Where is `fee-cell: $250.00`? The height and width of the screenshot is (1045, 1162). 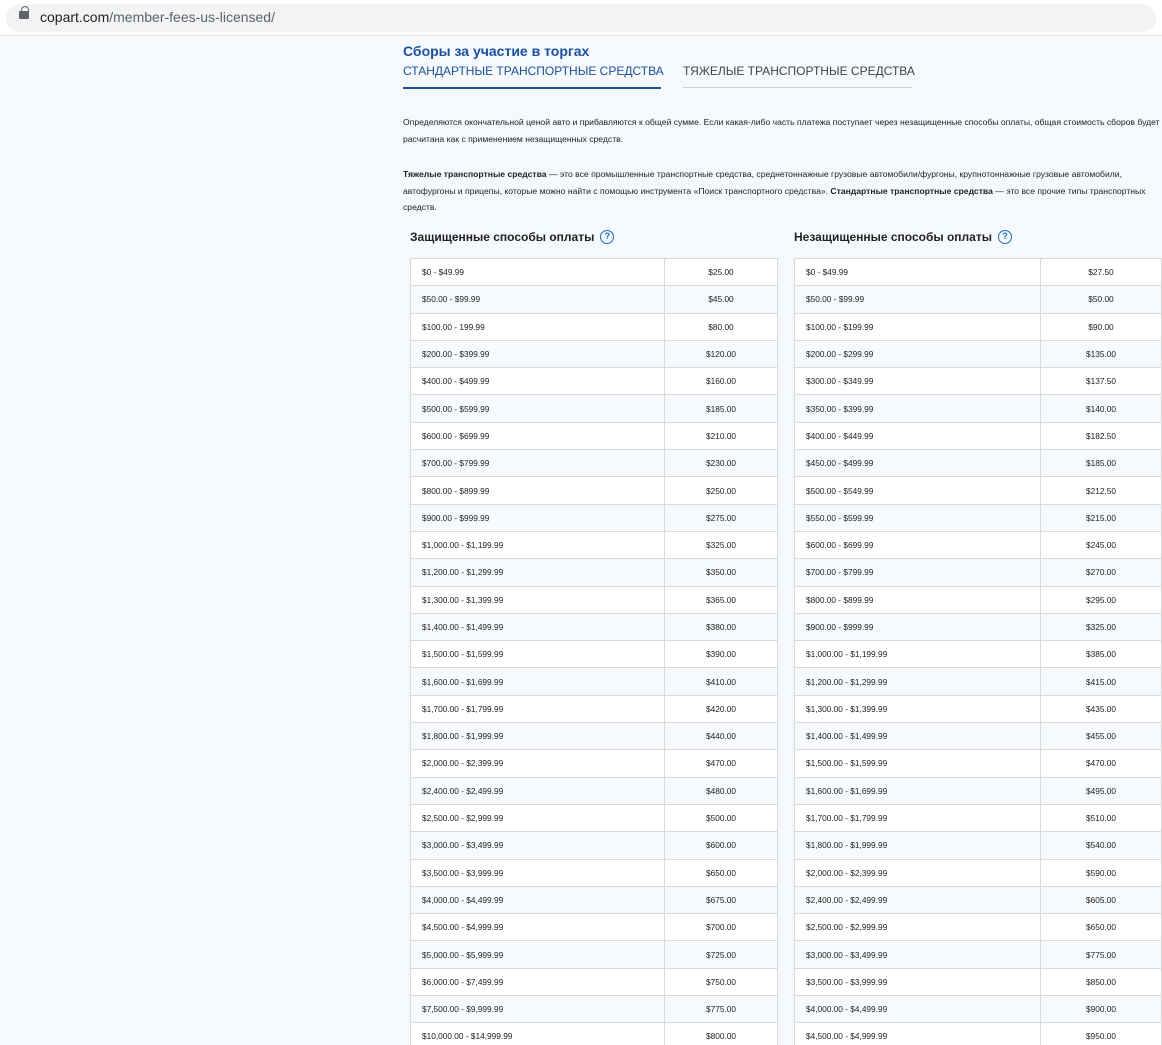 fee-cell: $250.00 is located at coordinates (721, 490).